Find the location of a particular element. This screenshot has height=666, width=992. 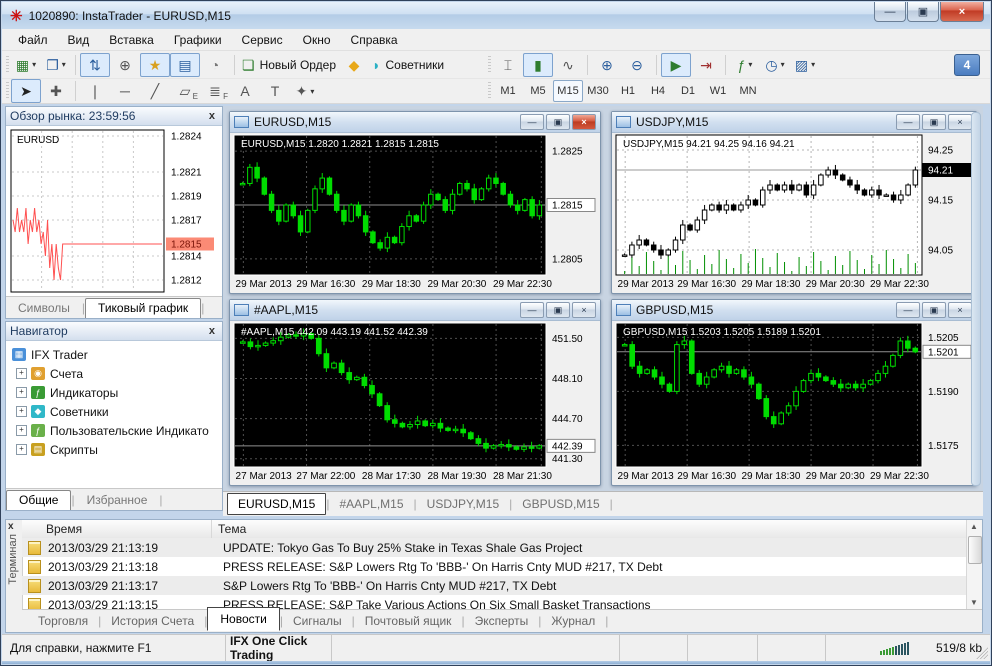

timeframe-MN: MN is located at coordinates (748, 91).